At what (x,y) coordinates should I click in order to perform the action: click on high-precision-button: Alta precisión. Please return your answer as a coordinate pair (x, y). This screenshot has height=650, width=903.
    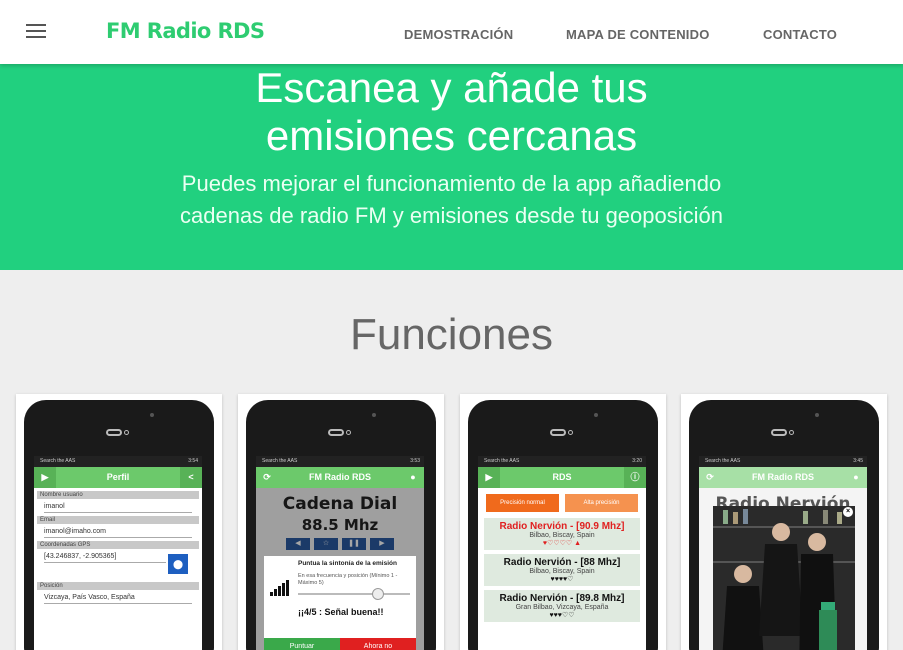
    Looking at the image, I should click on (601, 503).